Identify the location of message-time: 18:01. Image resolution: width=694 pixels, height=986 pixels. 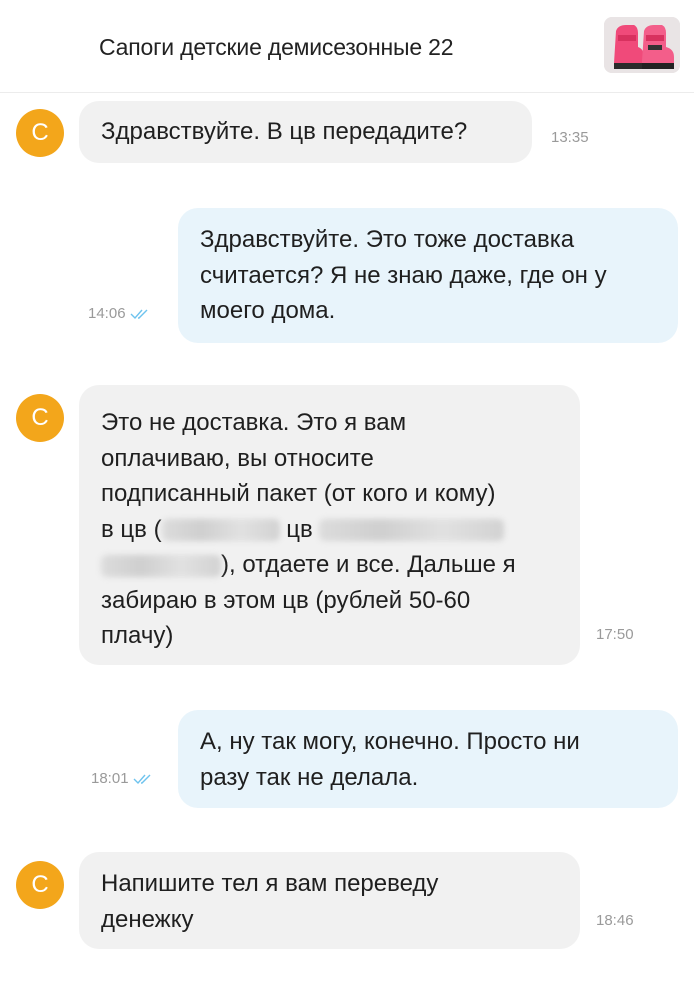
(123, 778).